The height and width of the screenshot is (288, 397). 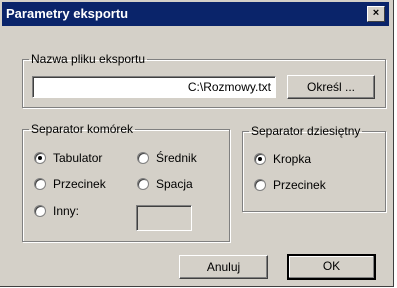 I want to click on decimal-separator-group: Separator dziesiętny, so click(x=314, y=168).